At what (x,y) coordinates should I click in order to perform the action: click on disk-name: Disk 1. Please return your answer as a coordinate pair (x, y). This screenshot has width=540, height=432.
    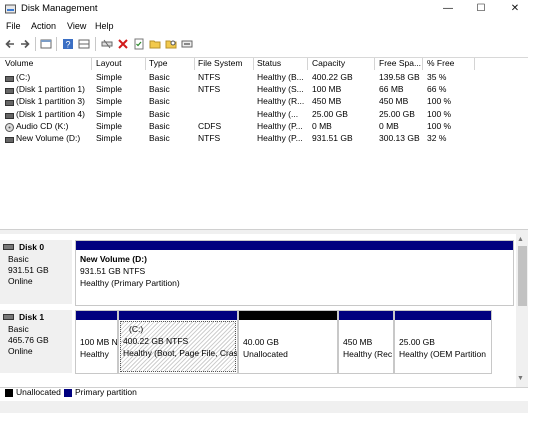
    Looking at the image, I should click on (32, 317).